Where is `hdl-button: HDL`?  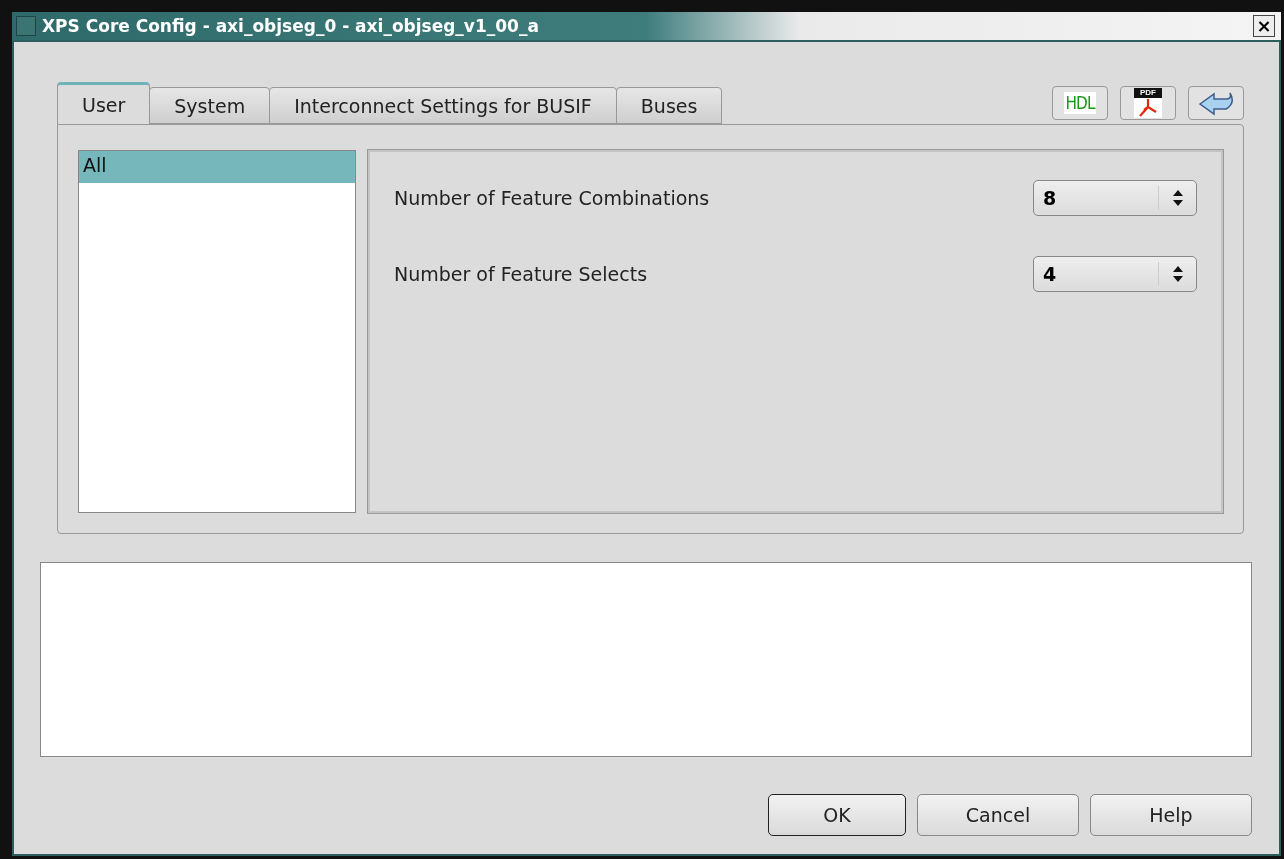
hdl-button: HDL is located at coordinates (1080, 103).